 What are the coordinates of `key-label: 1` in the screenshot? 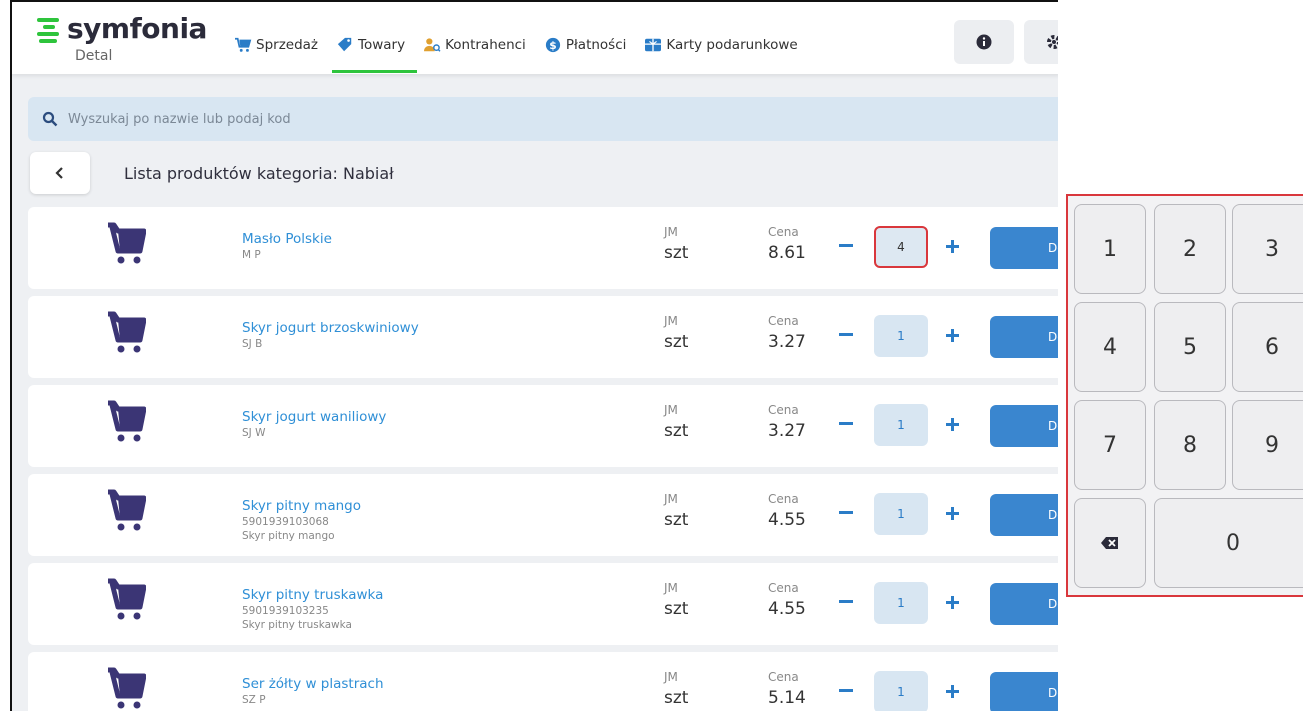 It's located at (1110, 249).